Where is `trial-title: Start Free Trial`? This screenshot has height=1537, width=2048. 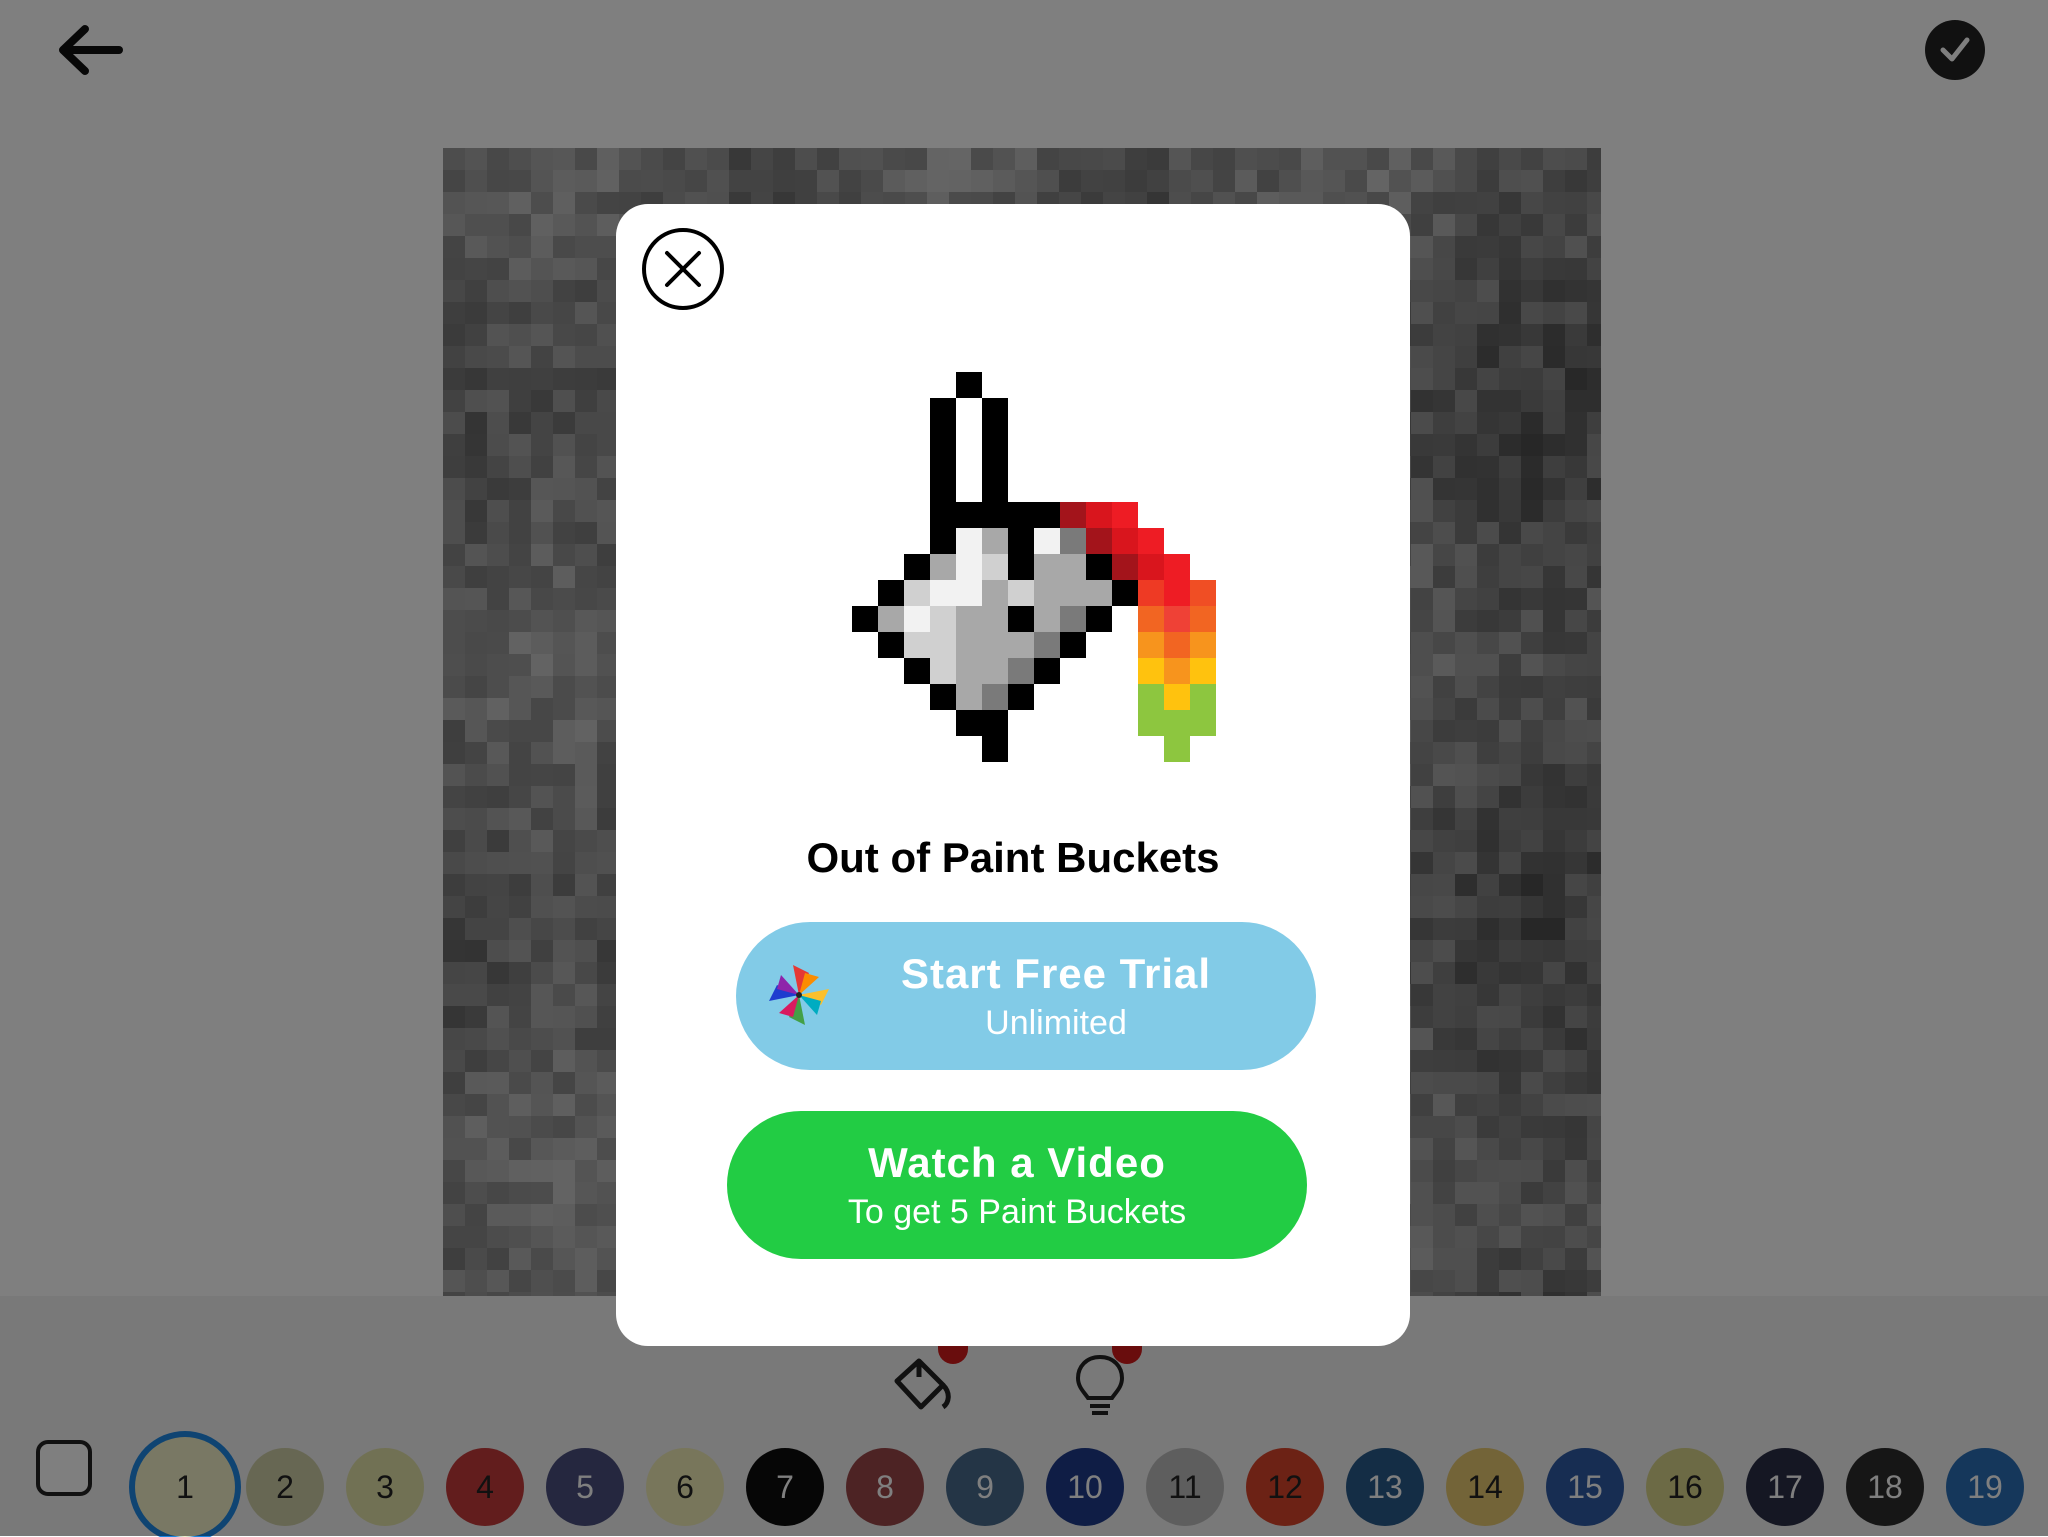
trial-title: Start Free Trial is located at coordinates (1056, 973).